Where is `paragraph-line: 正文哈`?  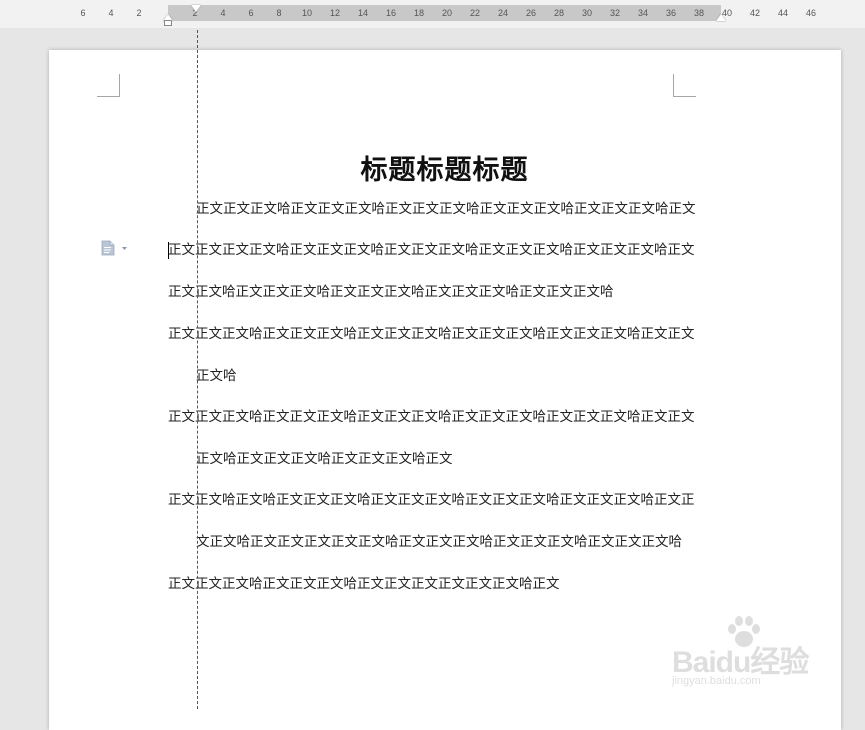
paragraph-line: 正文哈 is located at coordinates (458, 376).